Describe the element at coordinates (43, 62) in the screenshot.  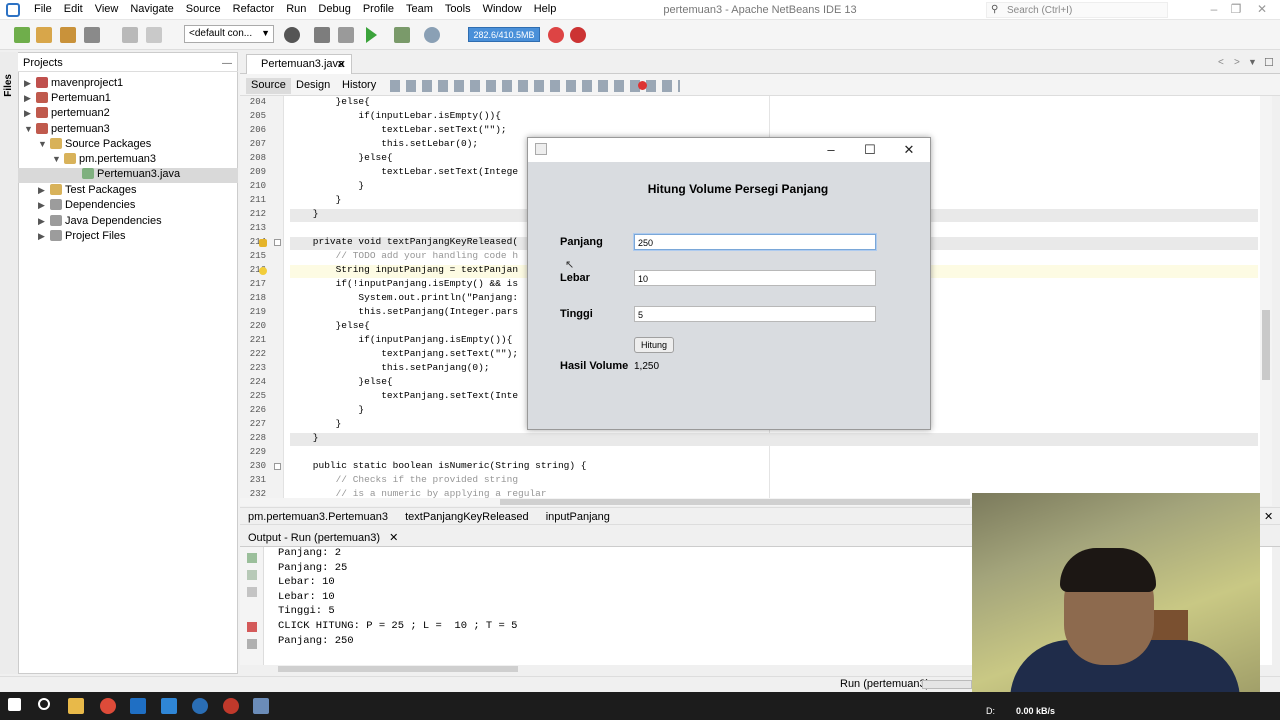
I see `projects-tab: Projects` at that location.